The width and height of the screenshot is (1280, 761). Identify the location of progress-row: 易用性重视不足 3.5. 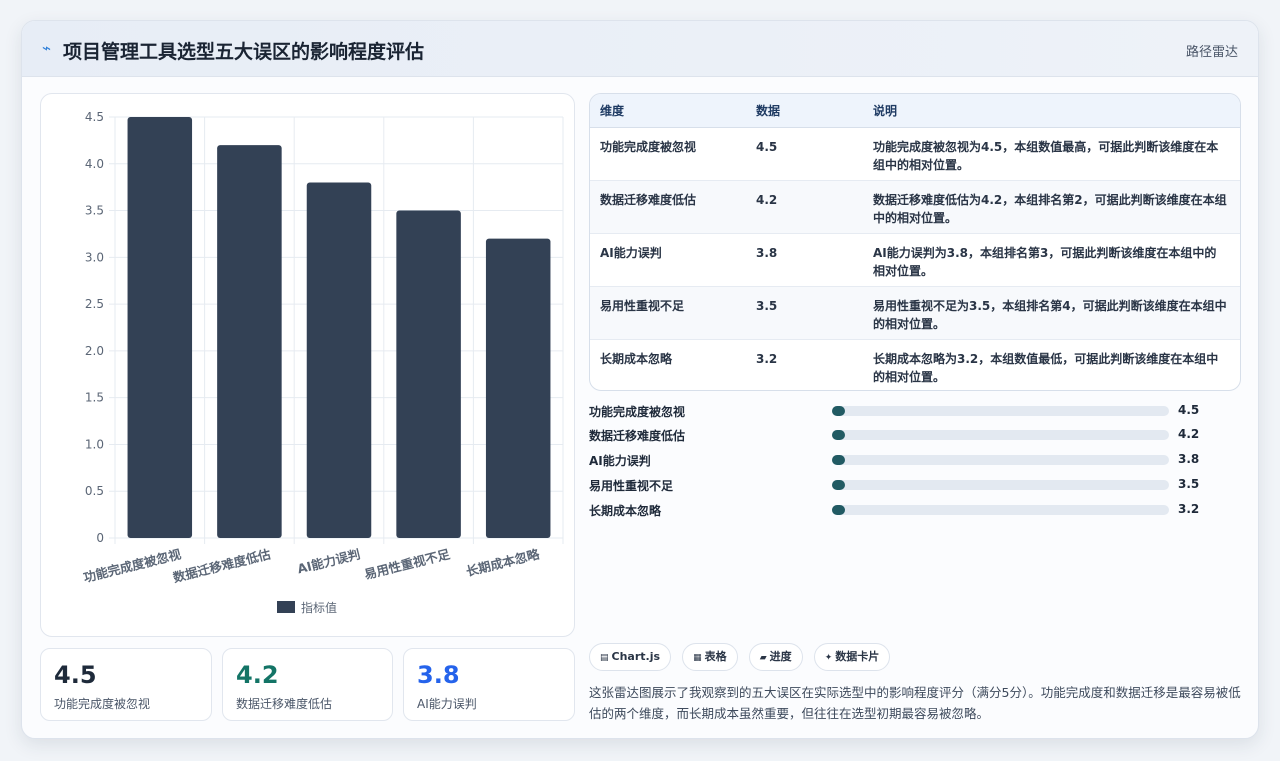
(915, 485).